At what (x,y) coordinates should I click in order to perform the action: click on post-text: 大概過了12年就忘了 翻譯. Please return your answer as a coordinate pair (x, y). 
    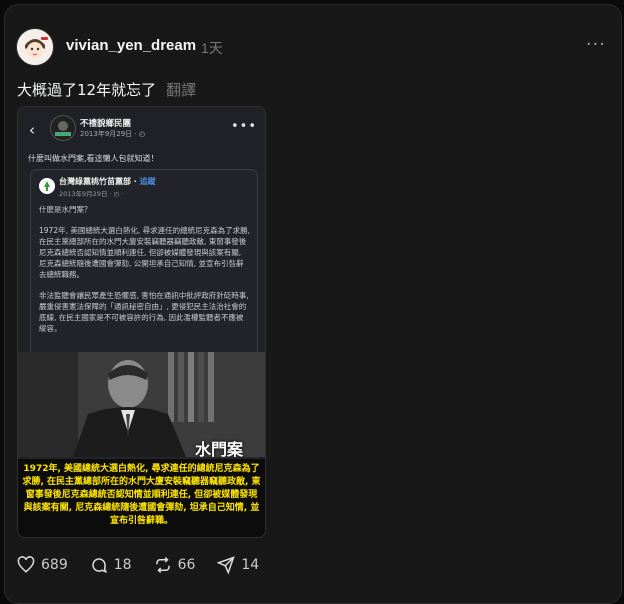
    Looking at the image, I should click on (106, 89).